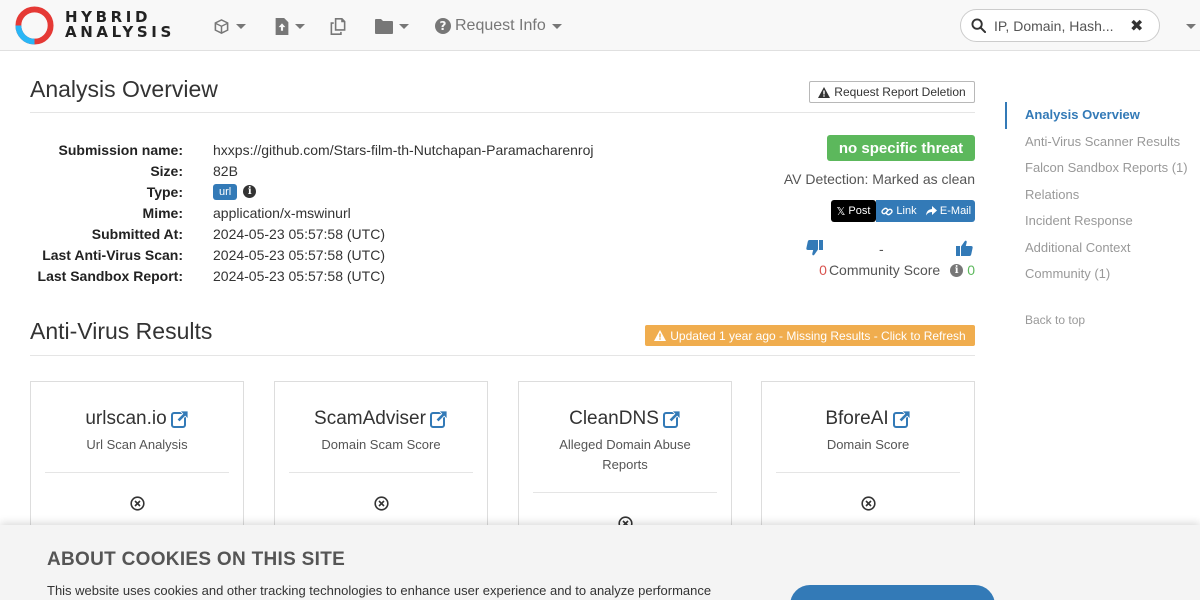 This screenshot has width=1200, height=600. What do you see at coordinates (1097, 221) in the screenshot?
I see `sidebar-item-incident-response: Incident Response` at bounding box center [1097, 221].